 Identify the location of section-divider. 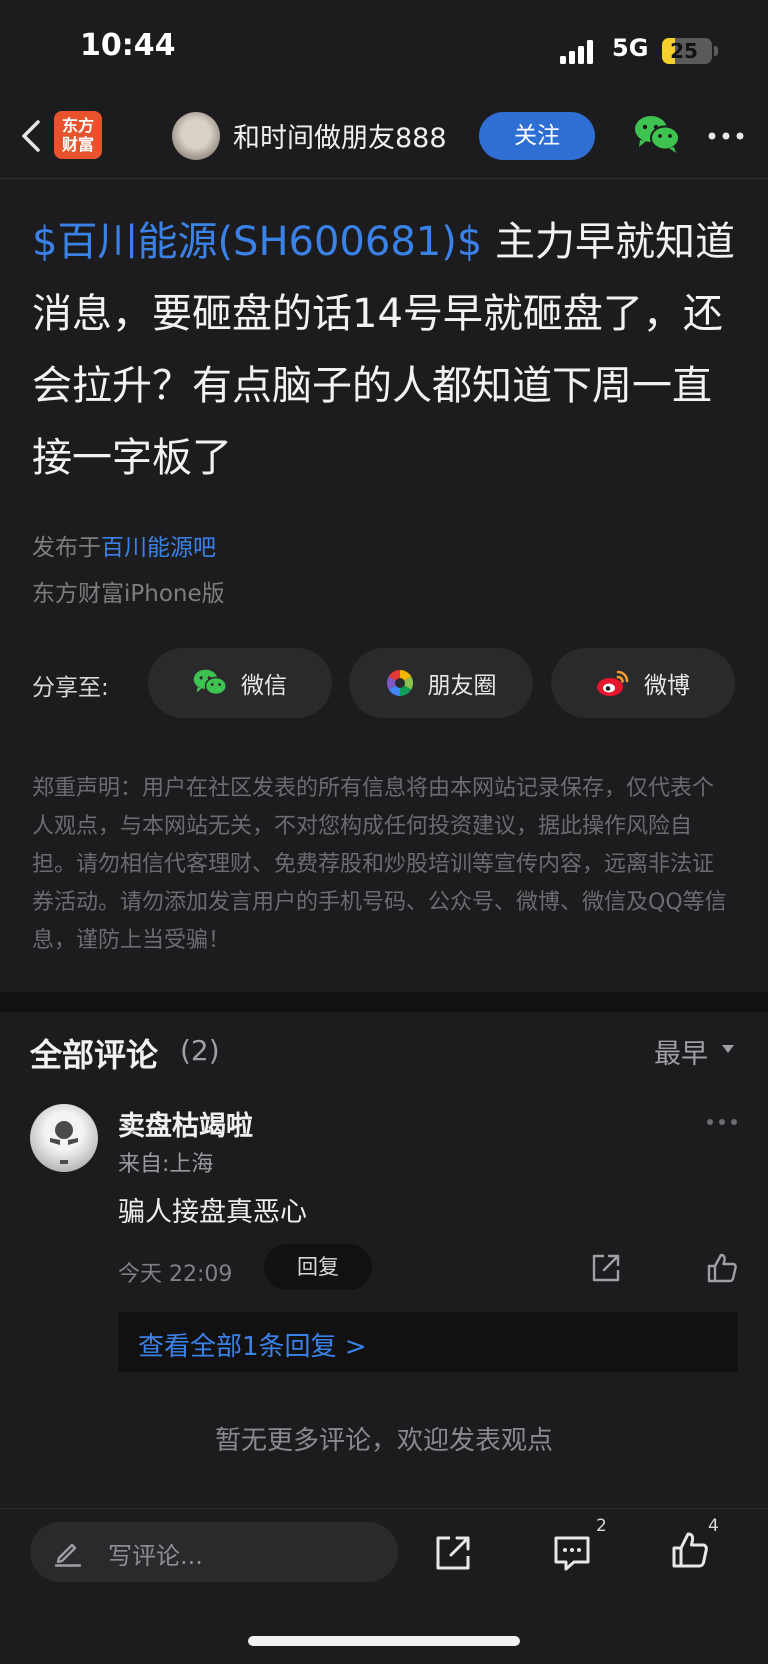
(384, 1002).